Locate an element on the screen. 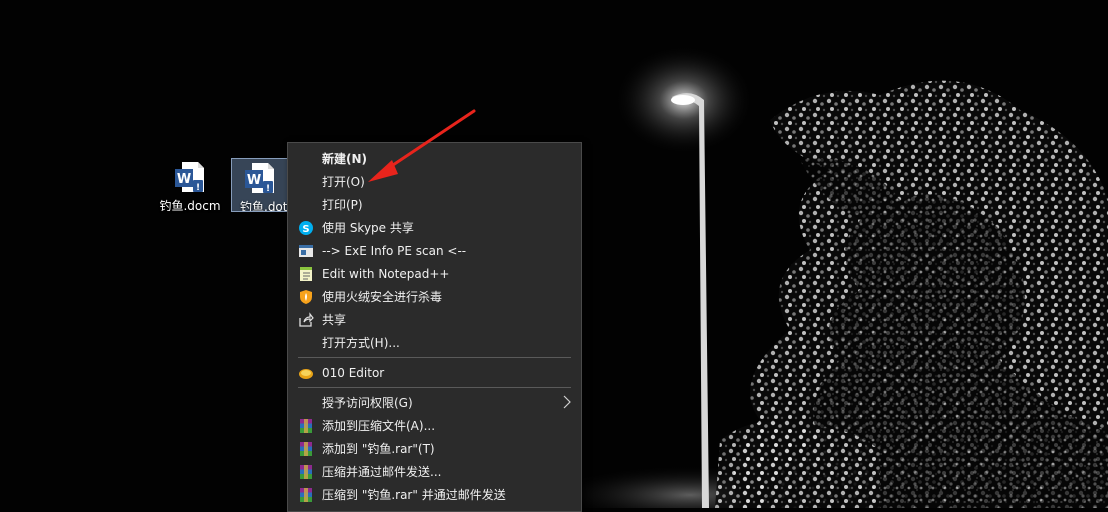 Image resolution: width=1108 pixels, height=512 pixels. menu-item-label: 压缩到 "钓鱼.rar" 并通过邮件发送 is located at coordinates (414, 495).